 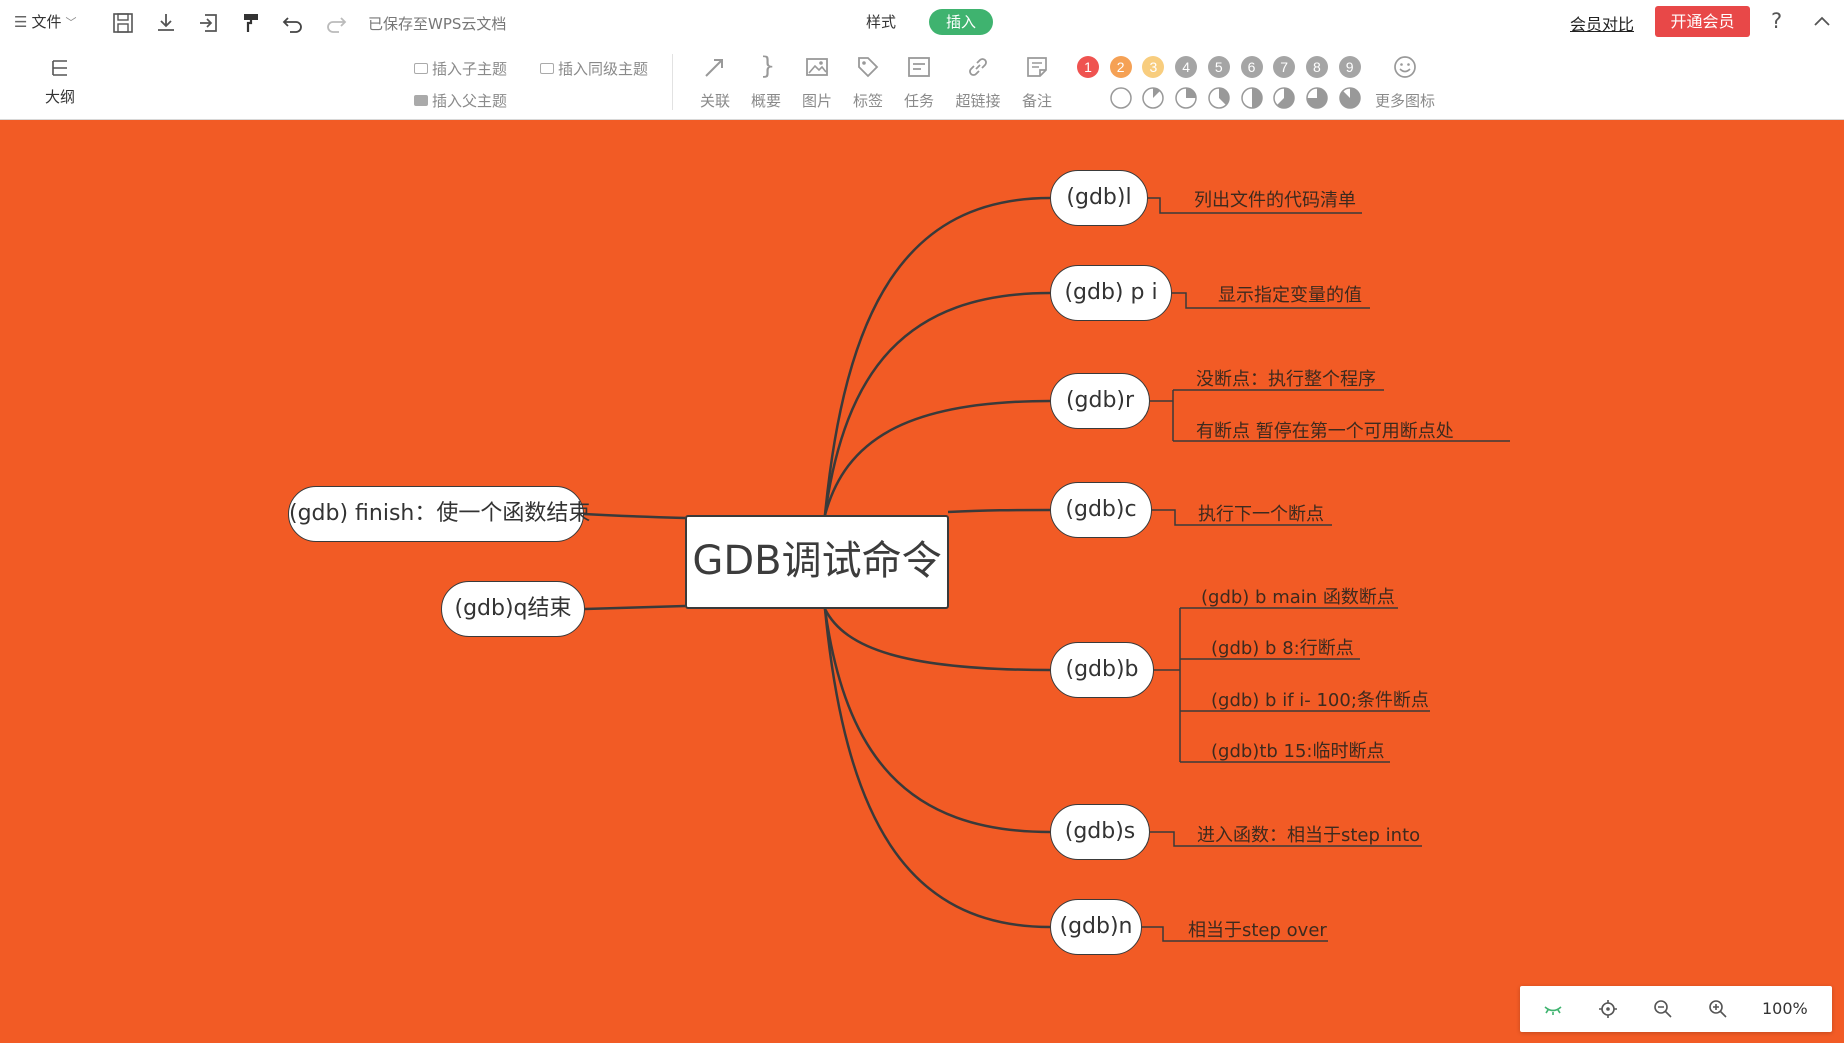 What do you see at coordinates (1088, 67) in the screenshot?
I see `priority-1-icon: 1` at bounding box center [1088, 67].